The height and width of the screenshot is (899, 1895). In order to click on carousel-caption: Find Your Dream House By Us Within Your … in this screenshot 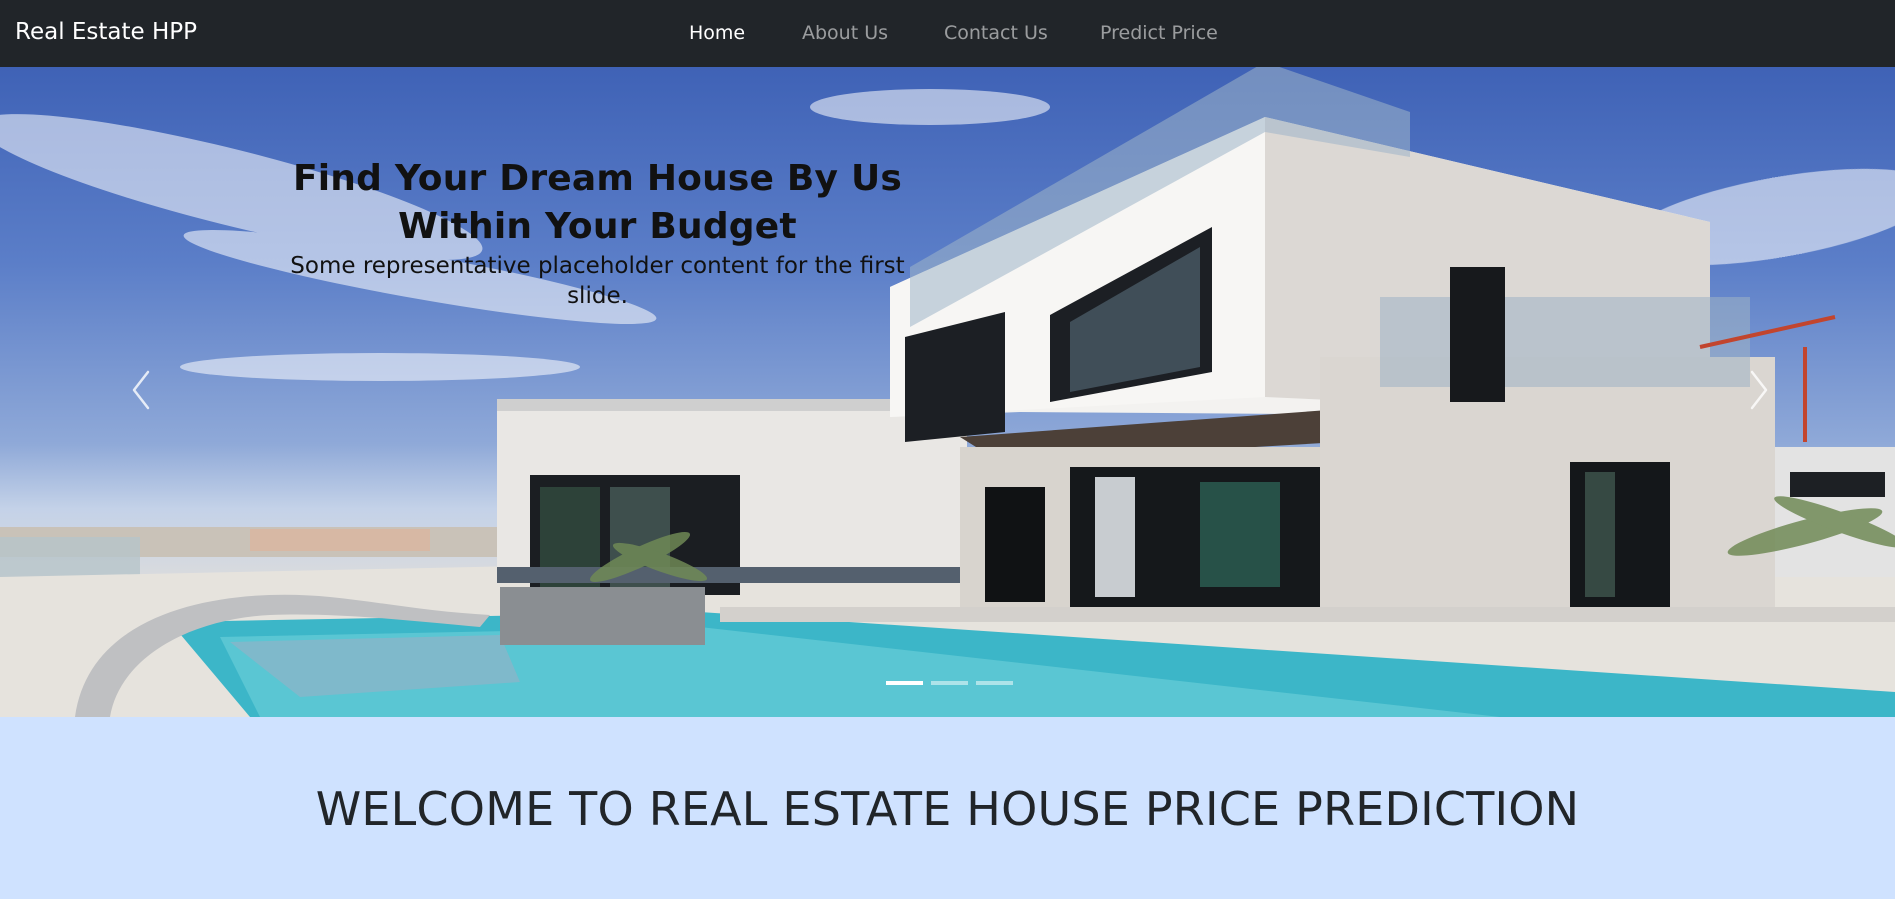, I will do `click(597, 233)`.